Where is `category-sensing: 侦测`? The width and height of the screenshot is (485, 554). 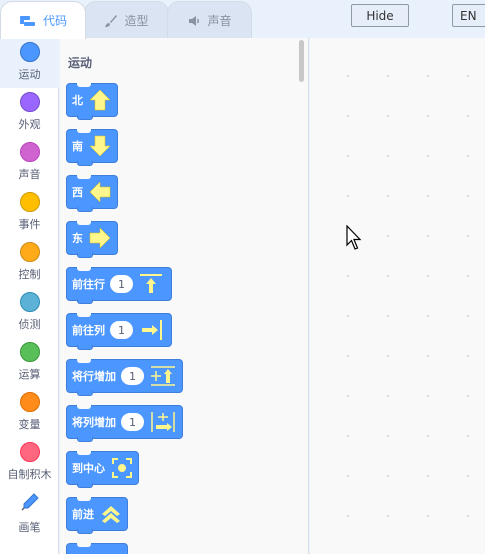
category-sensing: 侦测 is located at coordinates (29, 313).